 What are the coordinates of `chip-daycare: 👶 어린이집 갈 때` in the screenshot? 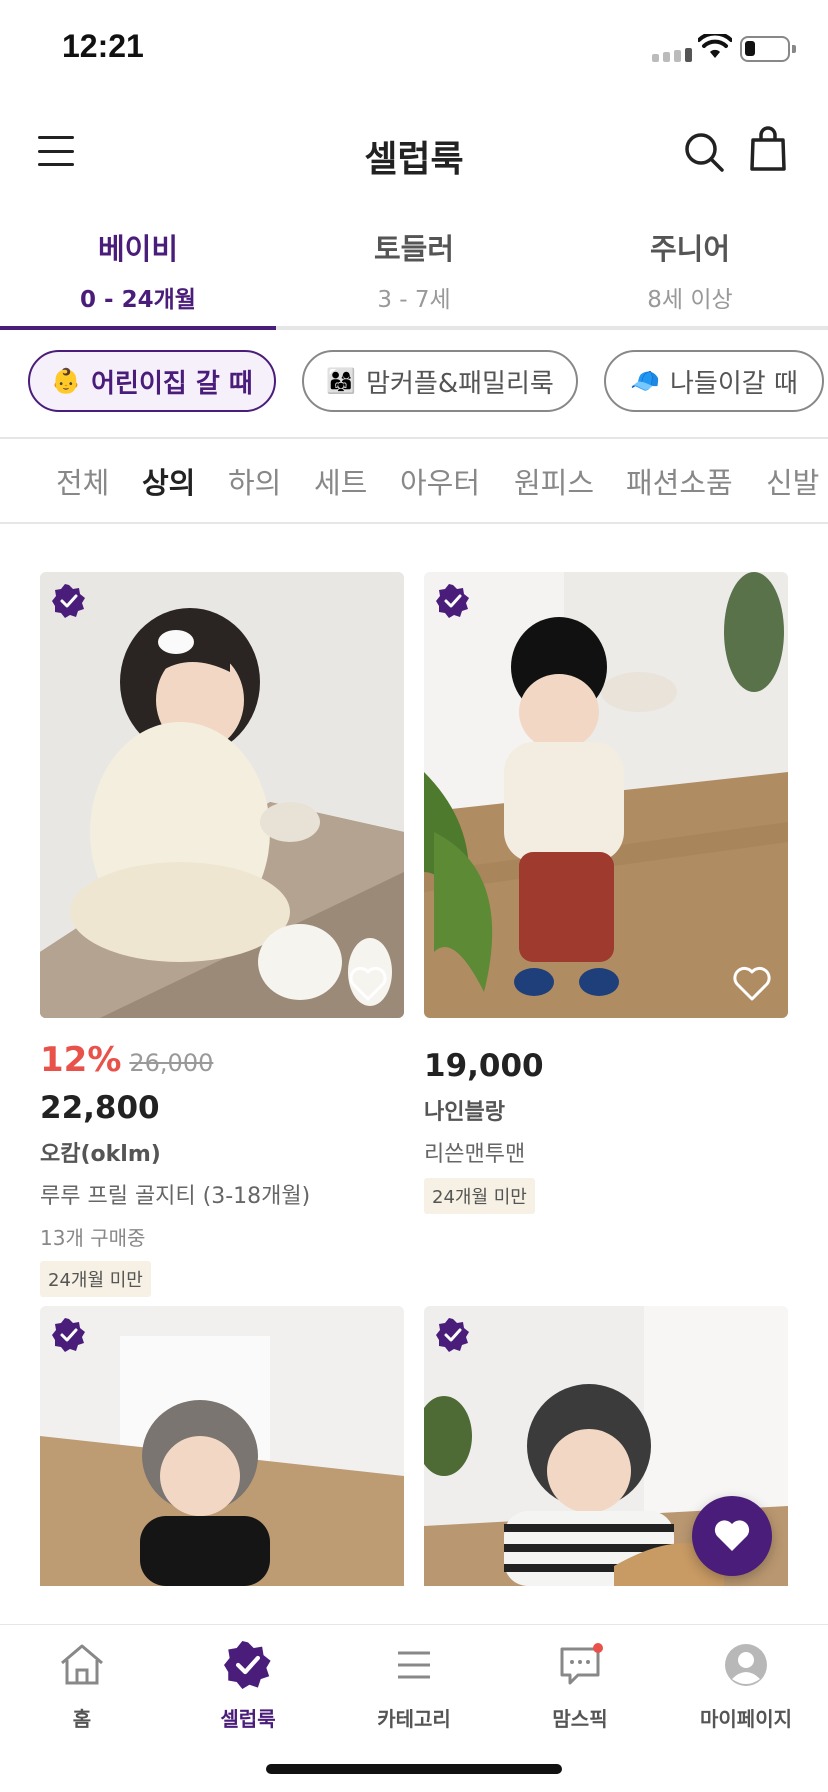 It's located at (152, 381).